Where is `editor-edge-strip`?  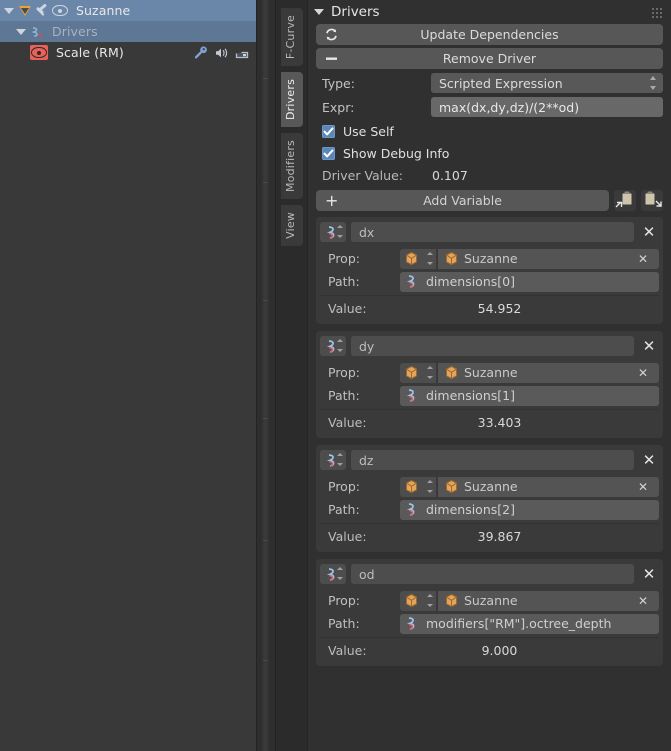
editor-edge-strip is located at coordinates (266, 375).